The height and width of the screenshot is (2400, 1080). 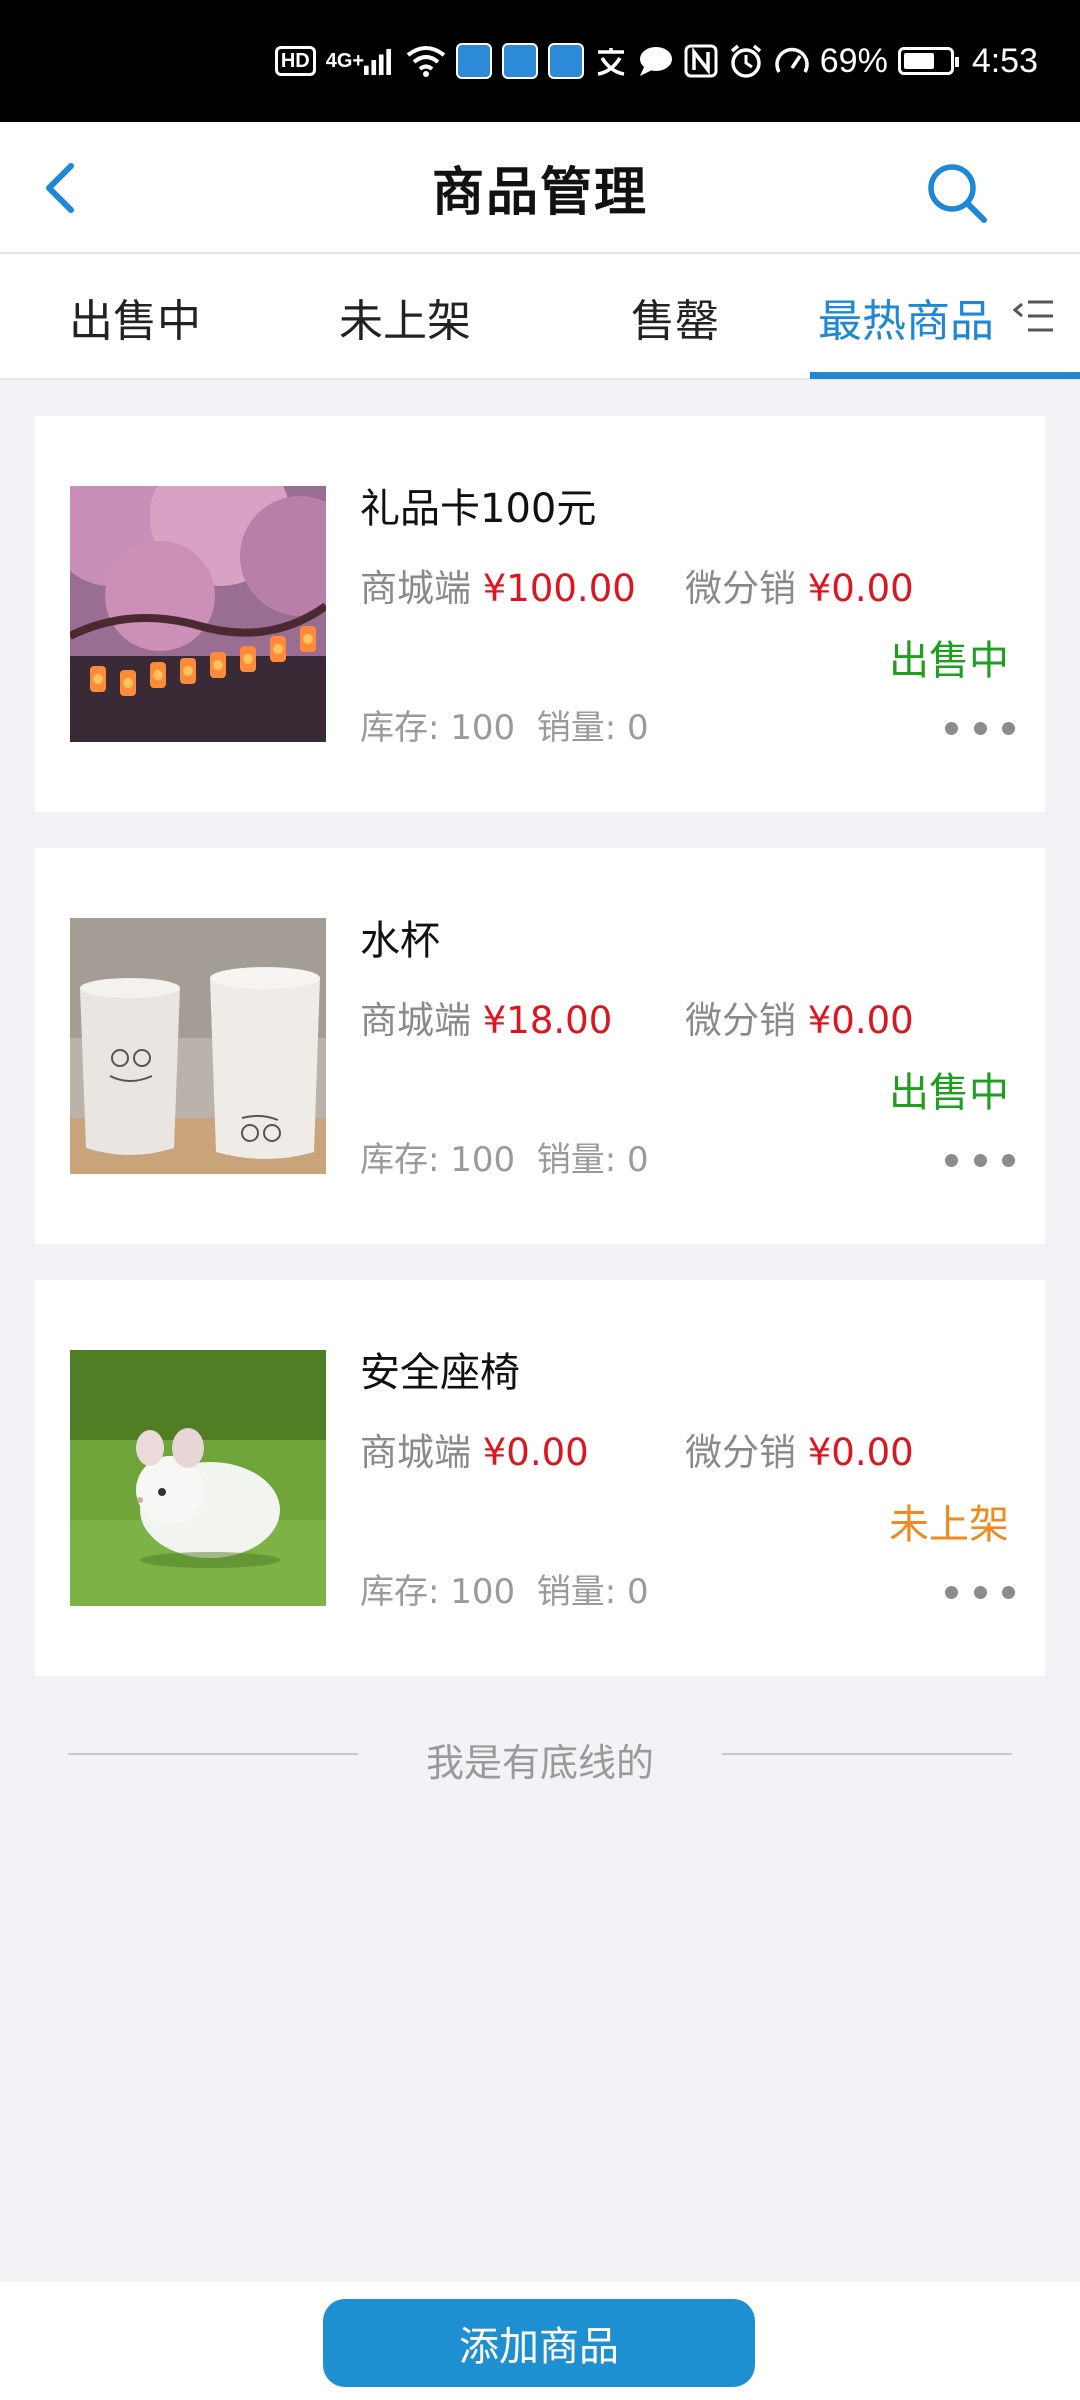 What do you see at coordinates (540, 61) in the screenshot?
I see `status-bar: HD 4G+ 69% 4:53` at bounding box center [540, 61].